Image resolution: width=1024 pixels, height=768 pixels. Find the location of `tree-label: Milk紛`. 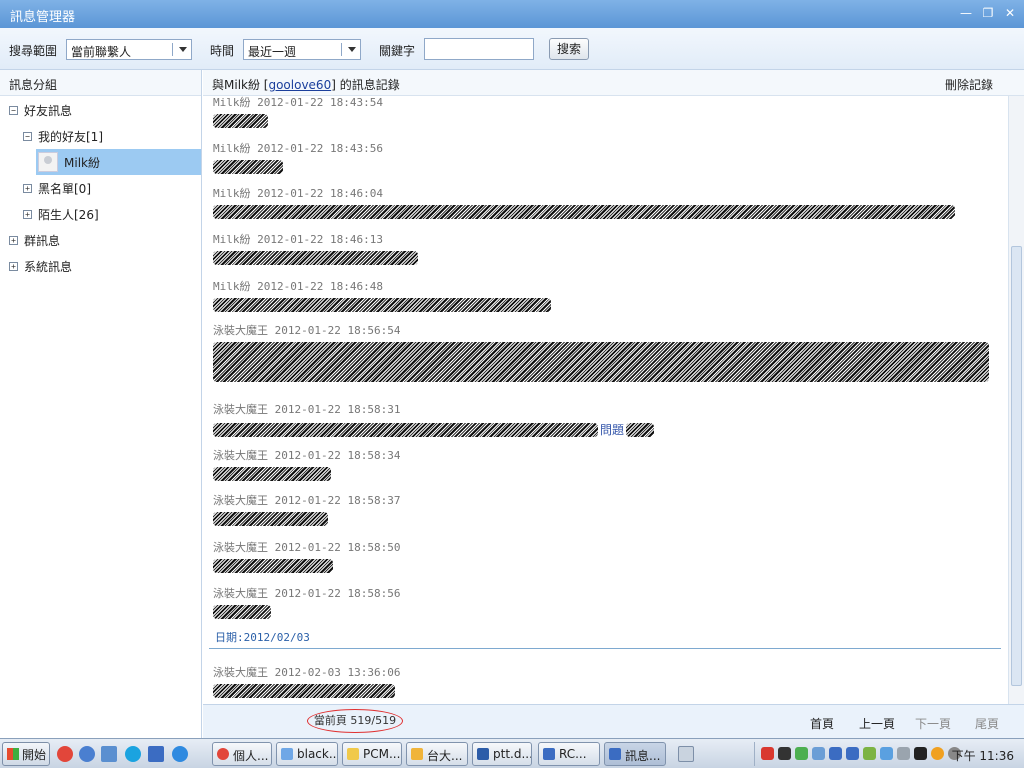

tree-label: Milk紛 is located at coordinates (82, 162).